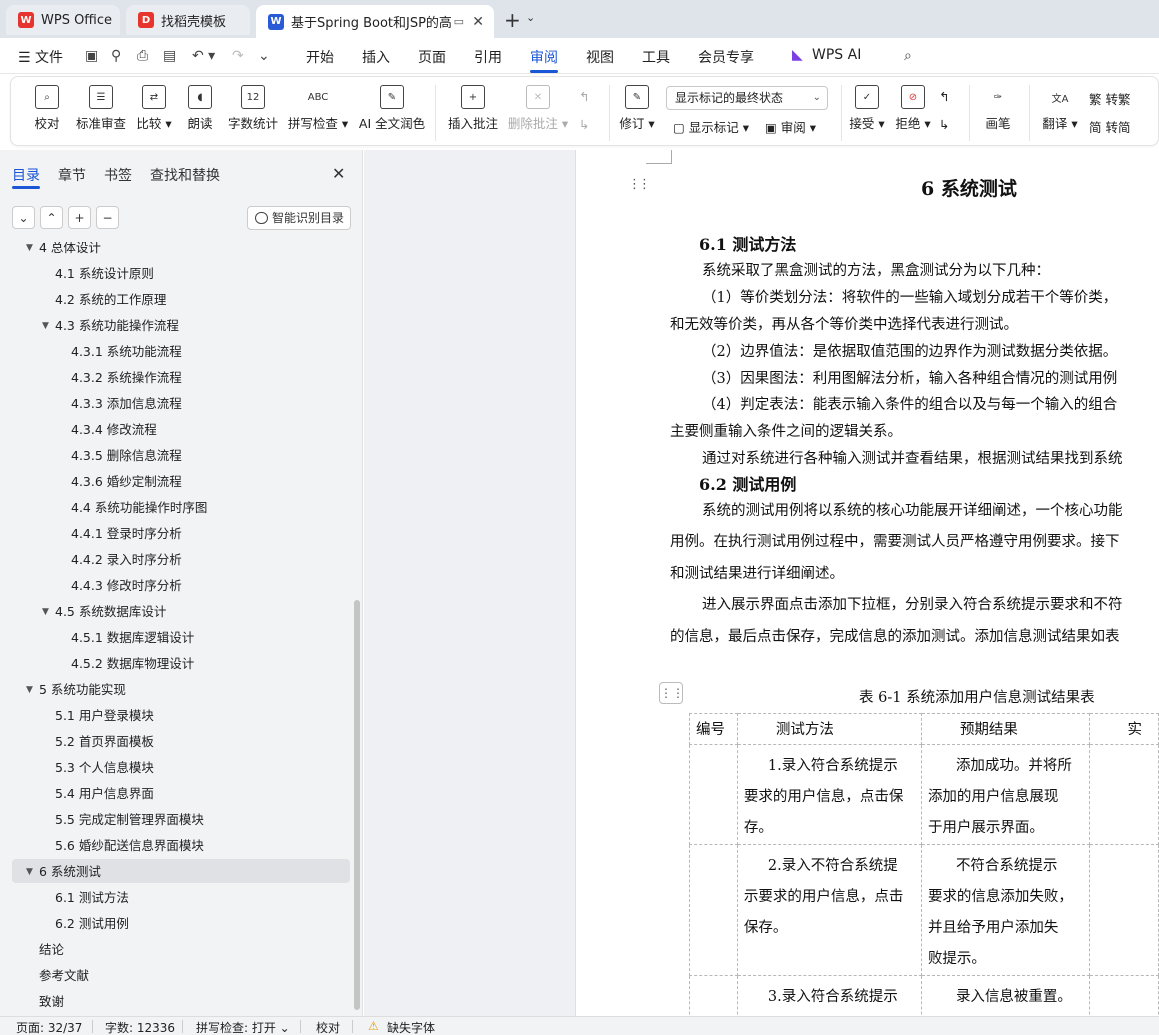  I want to click on toc-item: 4.4.2 录入时序分析, so click(175, 560).